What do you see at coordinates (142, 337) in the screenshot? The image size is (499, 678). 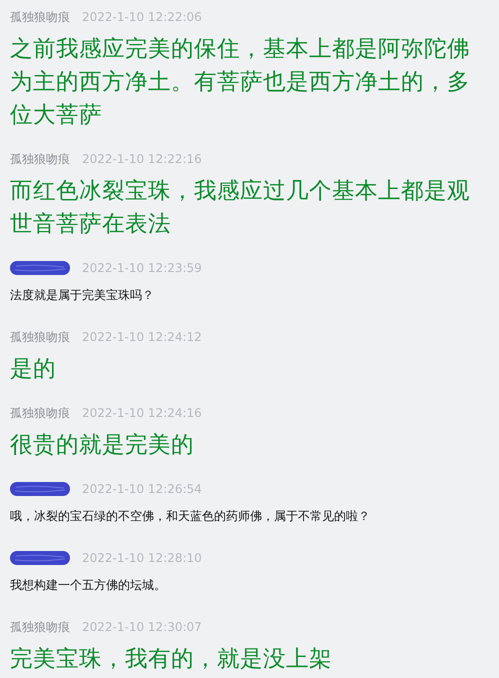 I see `message-time: 2022-1-10 12:24:12` at bounding box center [142, 337].